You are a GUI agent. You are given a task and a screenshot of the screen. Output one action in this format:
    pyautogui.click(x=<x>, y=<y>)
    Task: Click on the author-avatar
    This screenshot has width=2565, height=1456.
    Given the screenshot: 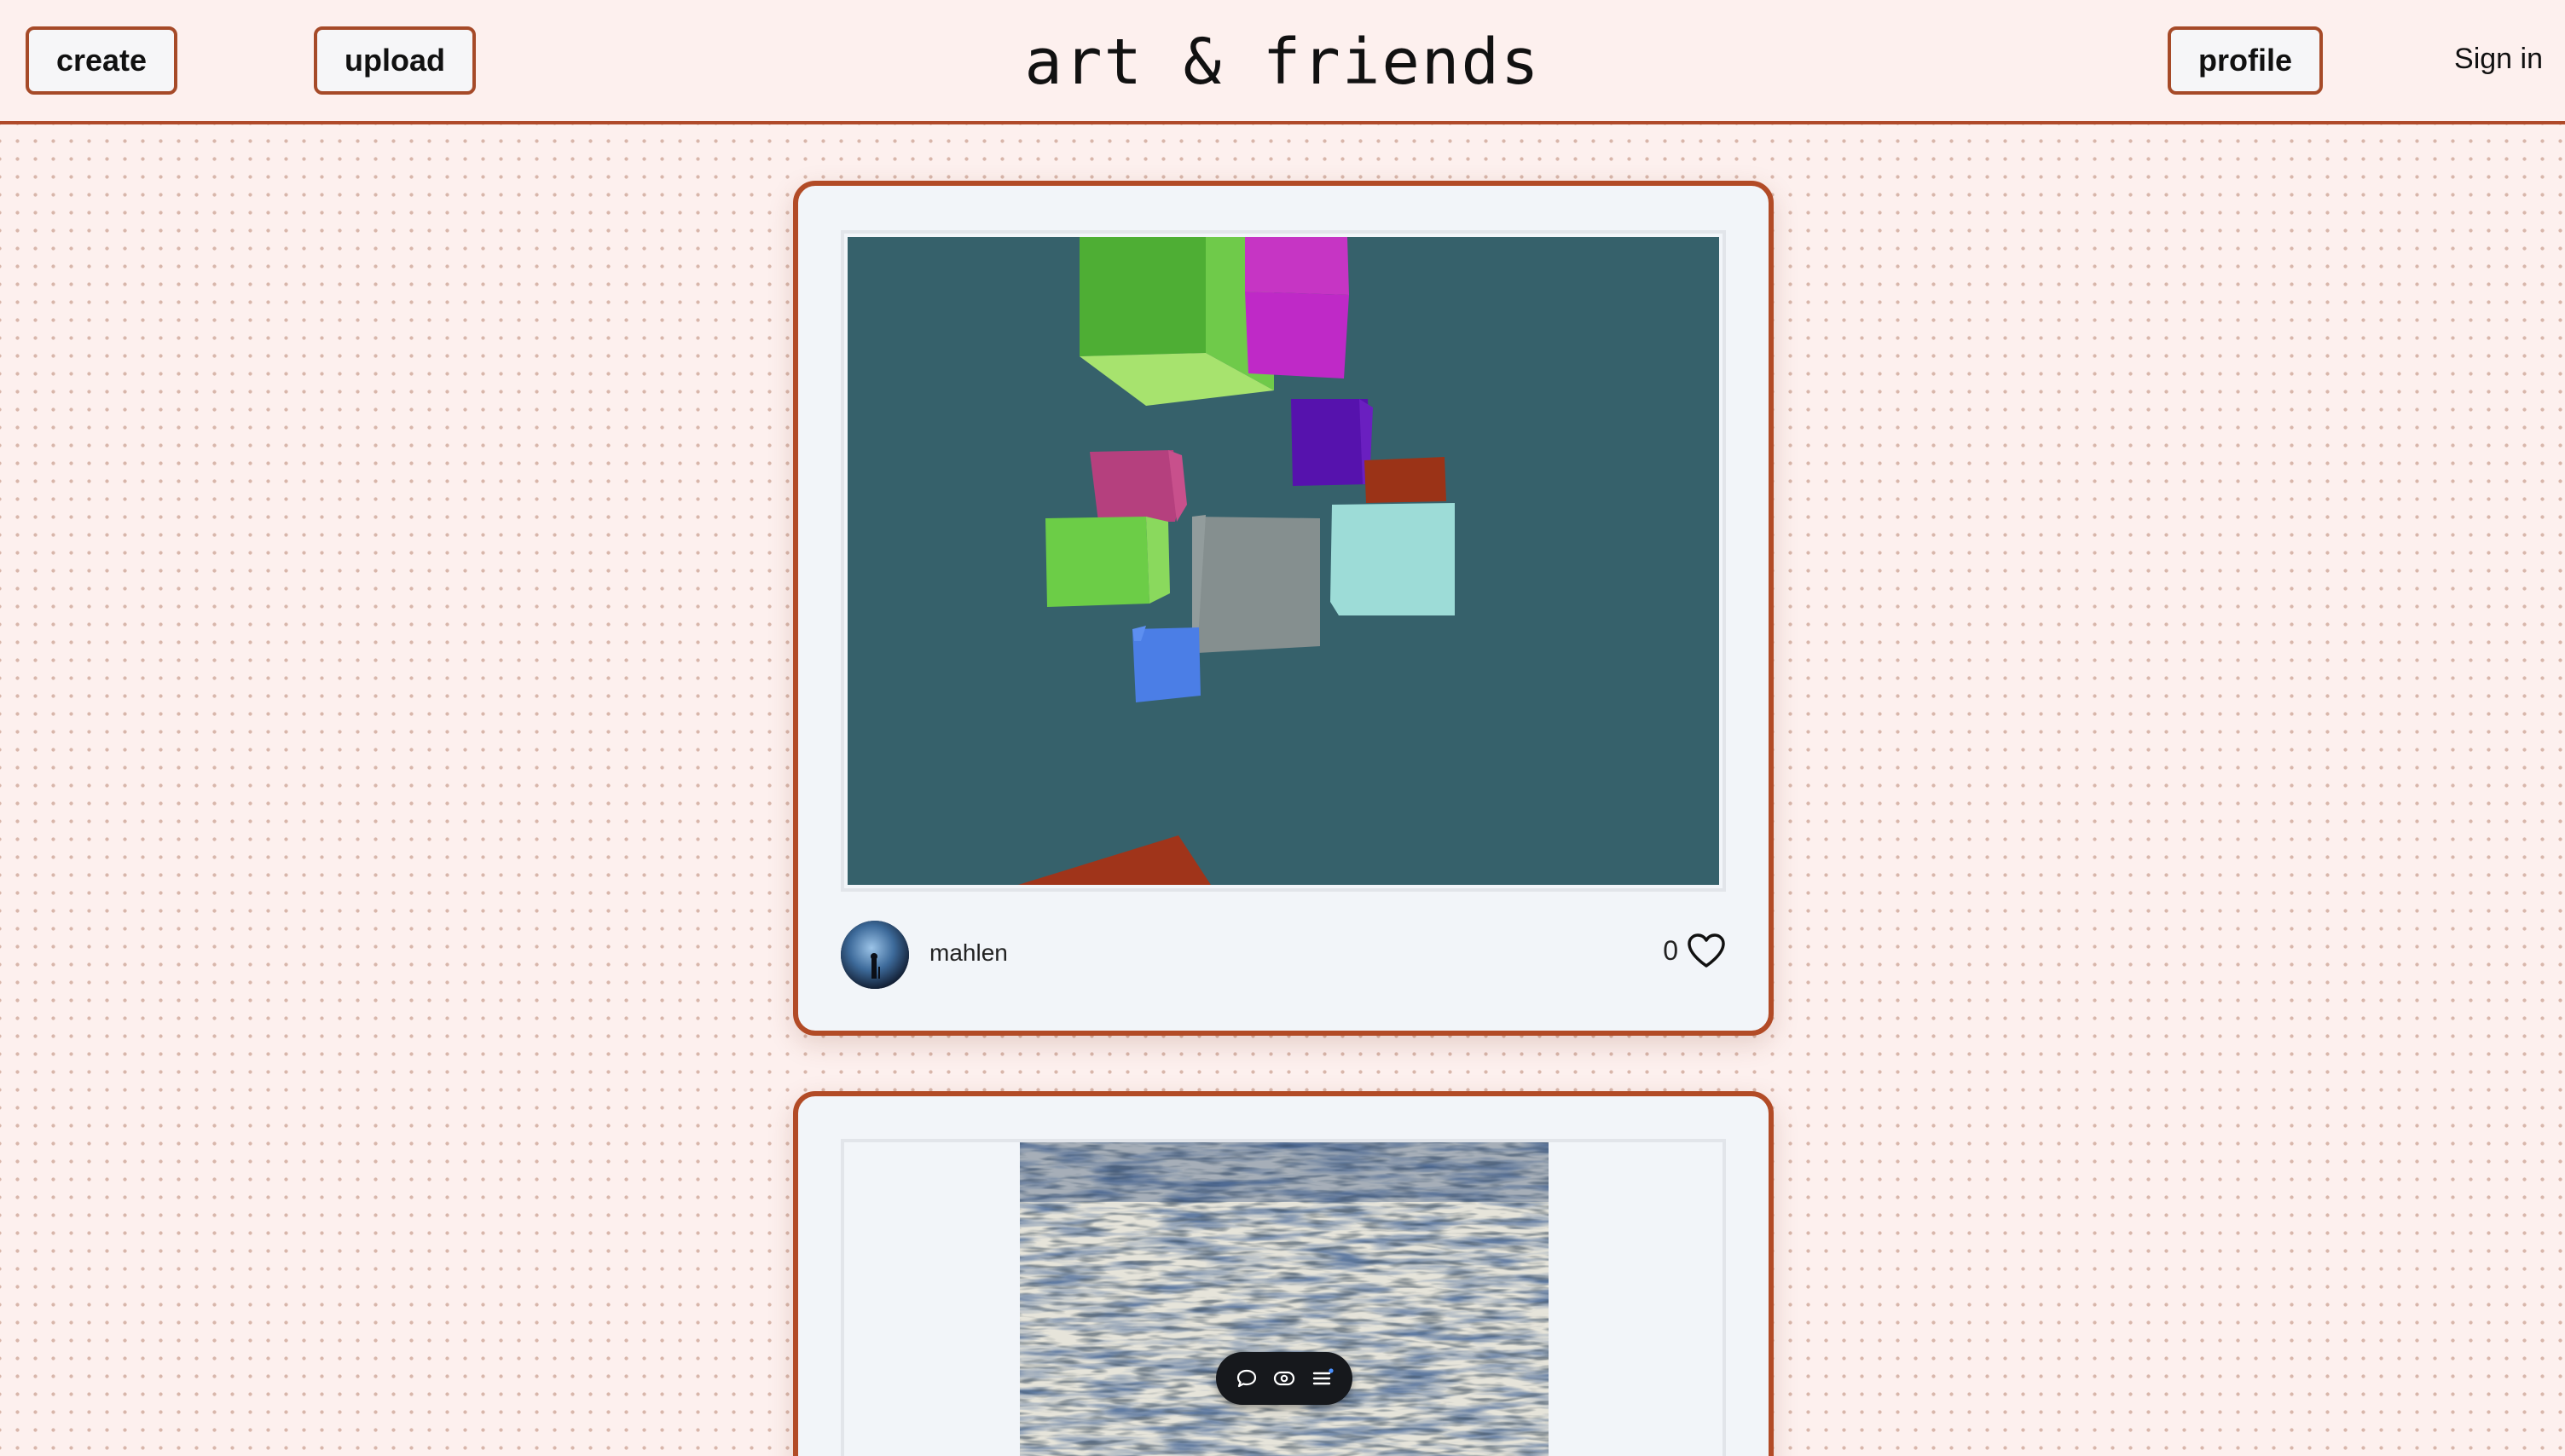 What is the action you would take?
    pyautogui.click(x=875, y=955)
    